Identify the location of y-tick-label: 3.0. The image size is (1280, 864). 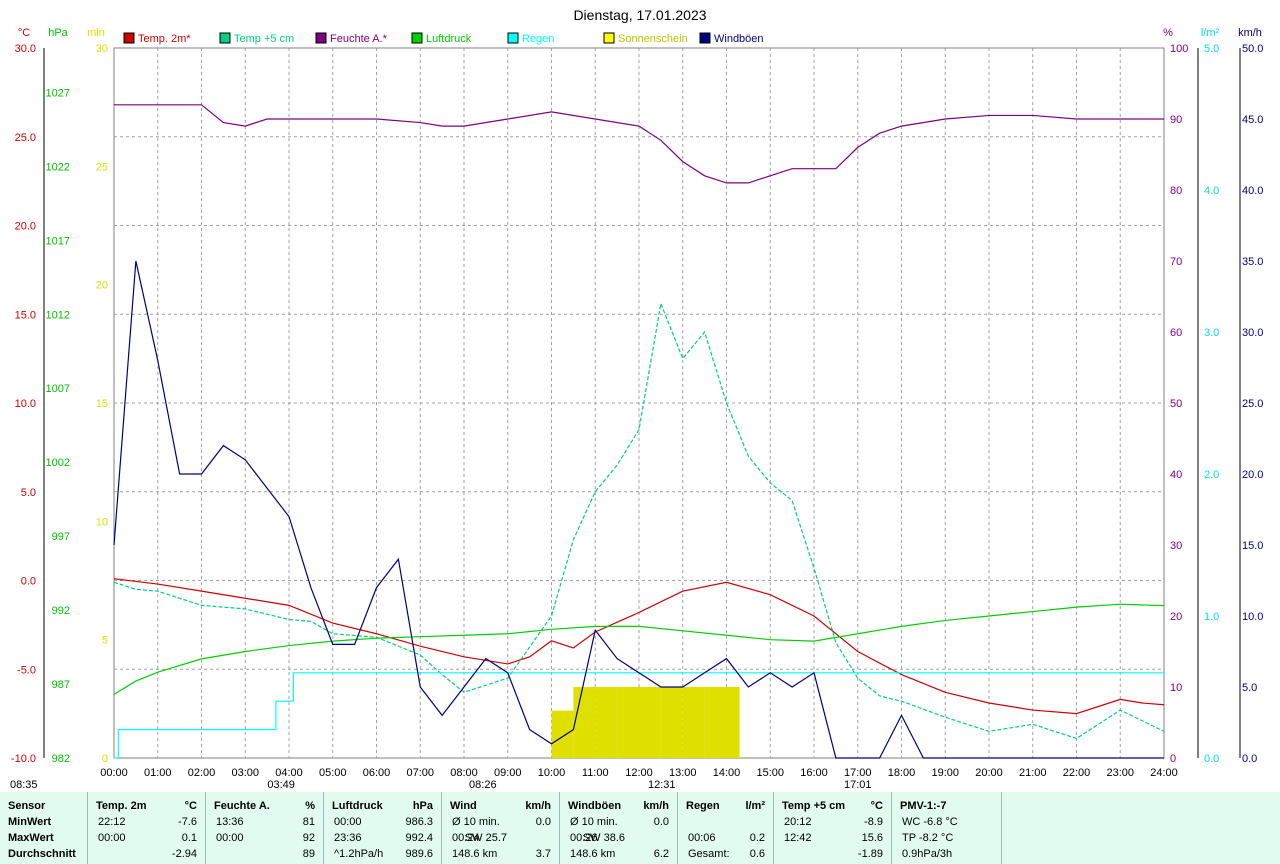
(1211, 333).